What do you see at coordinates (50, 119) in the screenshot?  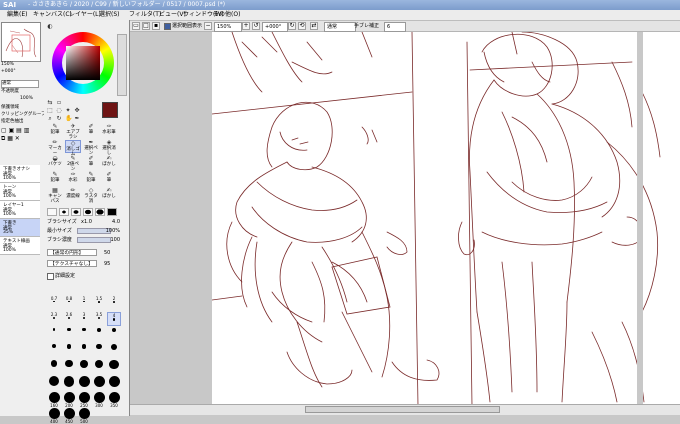 I see `zoom-icon: ⌕` at bounding box center [50, 119].